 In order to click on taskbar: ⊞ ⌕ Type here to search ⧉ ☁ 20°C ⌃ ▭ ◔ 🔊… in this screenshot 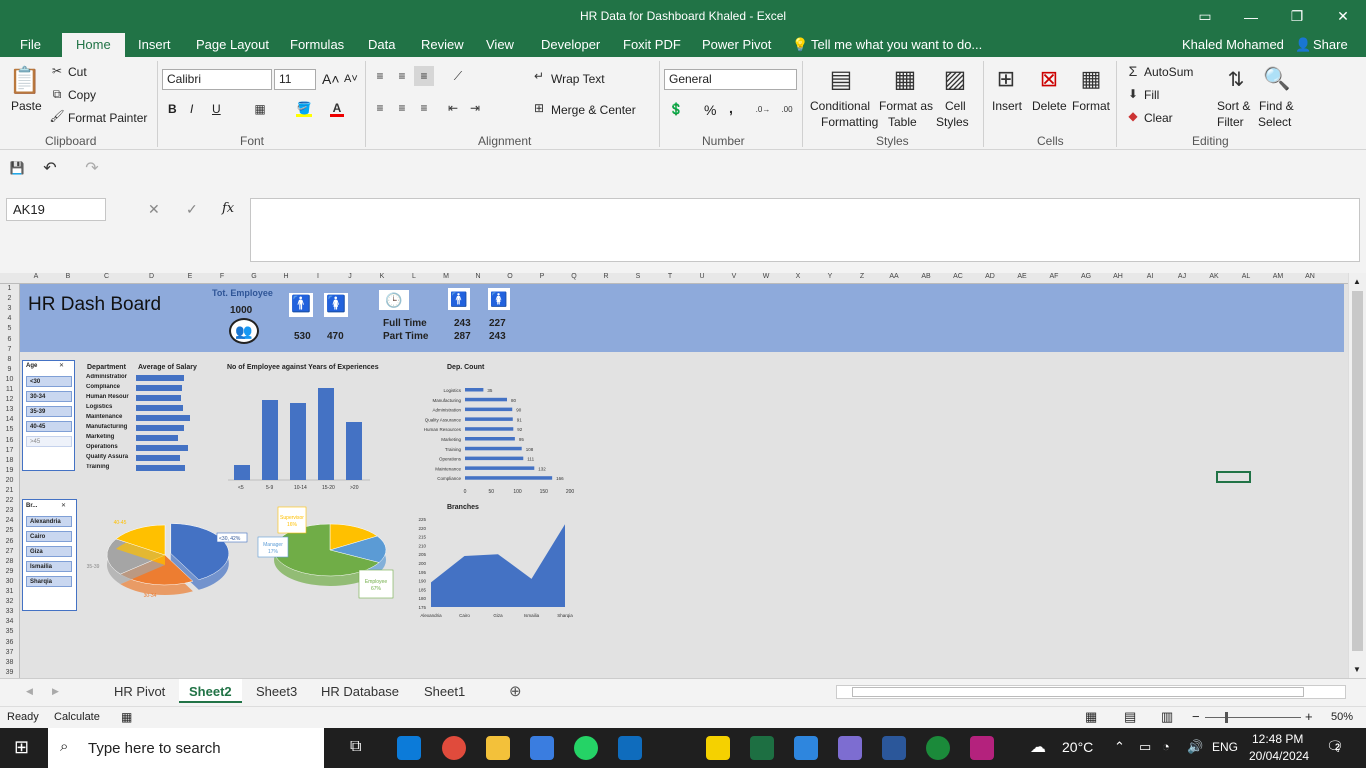, I will do `click(683, 748)`.